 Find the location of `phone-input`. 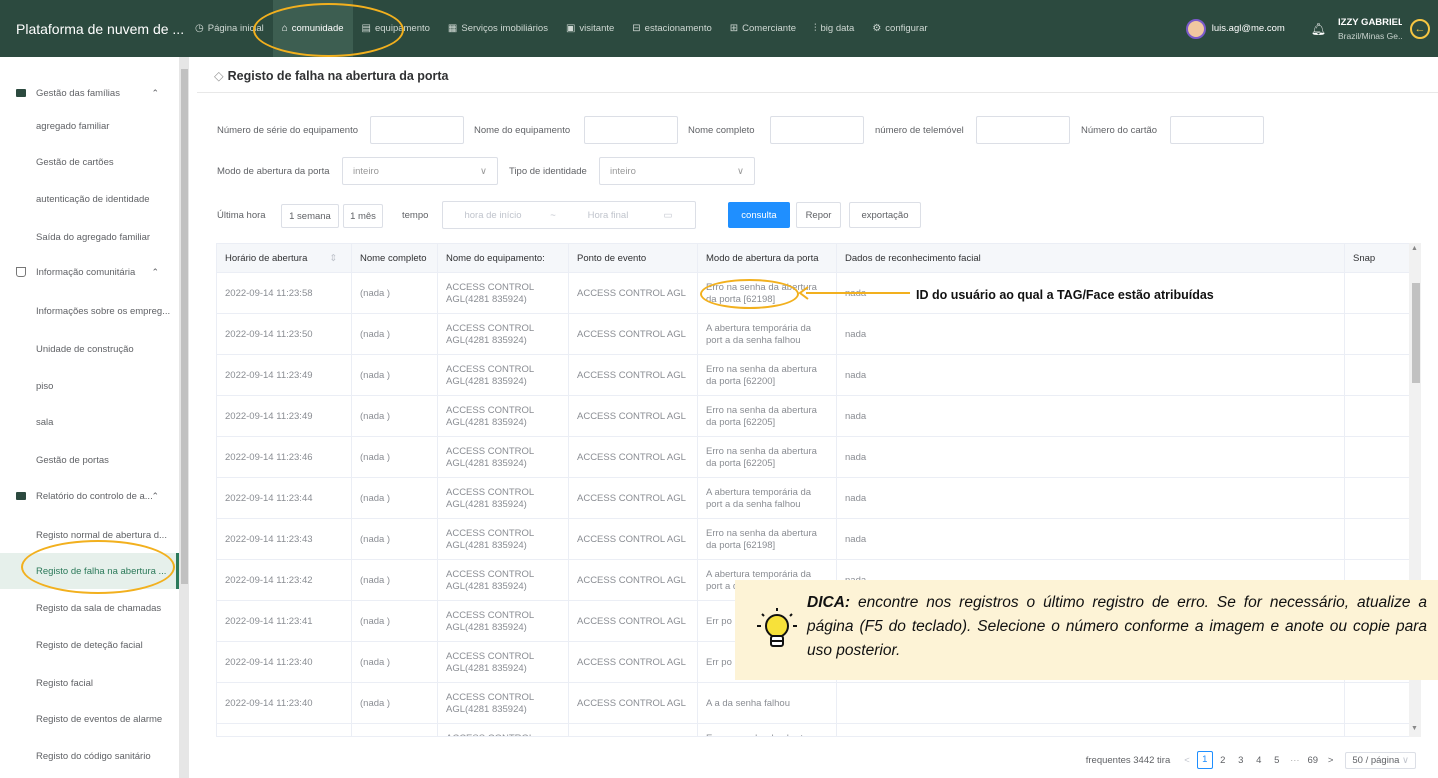

phone-input is located at coordinates (1023, 130).